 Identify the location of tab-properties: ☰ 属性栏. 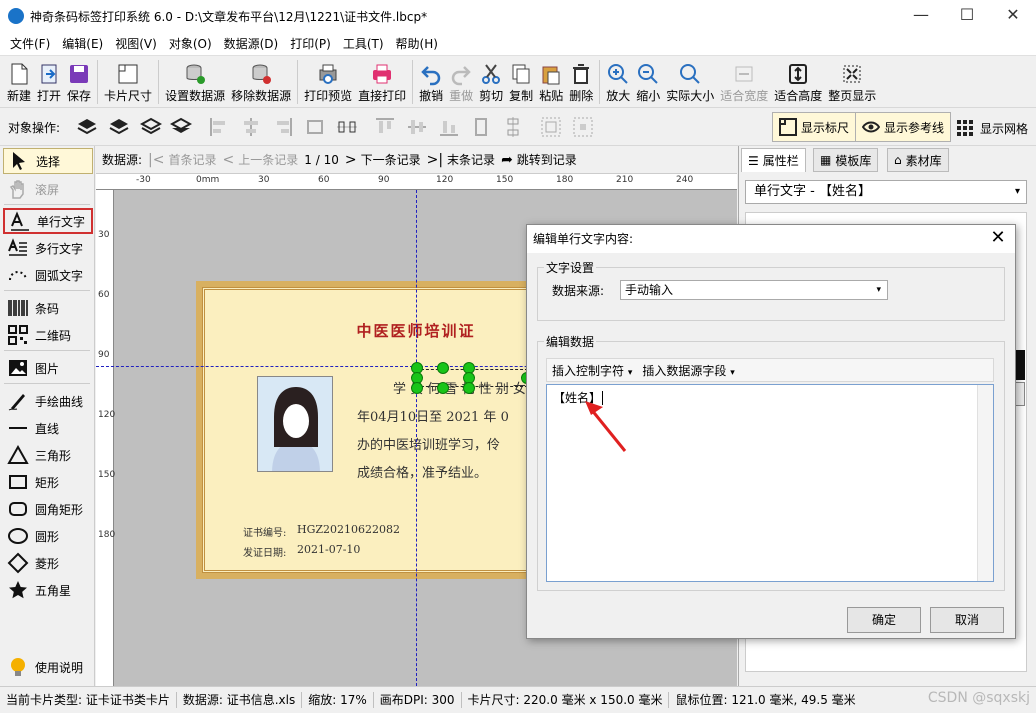
(773, 160).